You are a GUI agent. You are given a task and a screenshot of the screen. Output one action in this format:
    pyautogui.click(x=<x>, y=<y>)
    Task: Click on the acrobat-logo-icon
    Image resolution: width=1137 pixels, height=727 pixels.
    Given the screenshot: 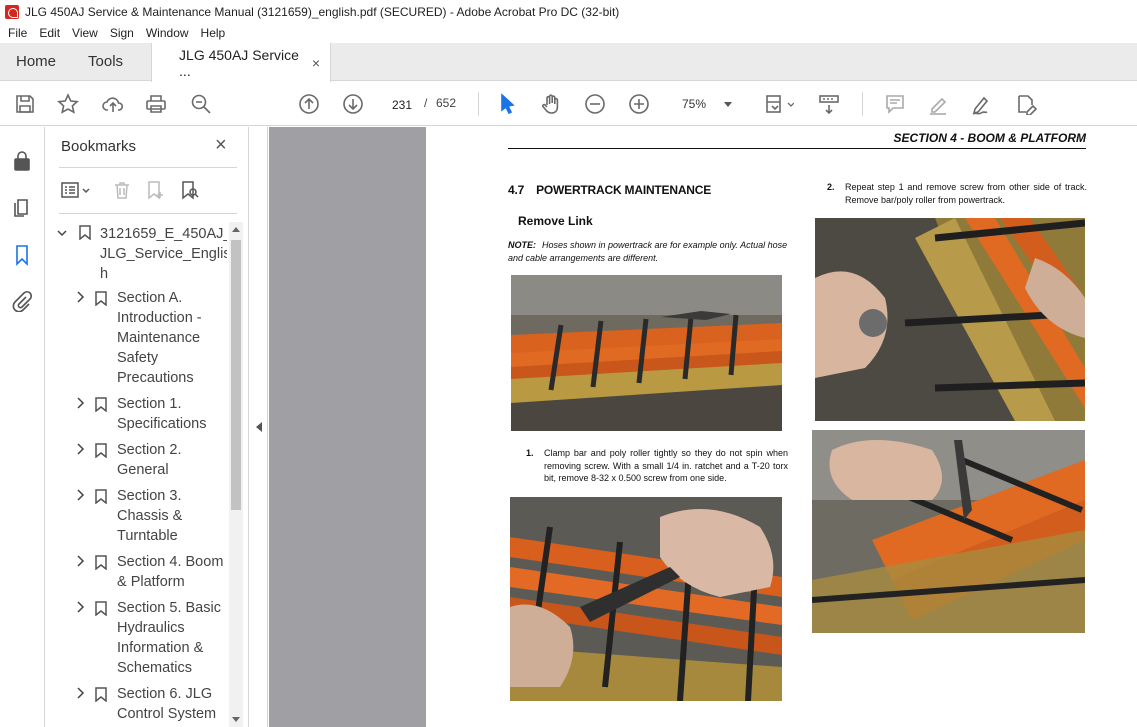 What is the action you would take?
    pyautogui.click(x=12, y=11)
    